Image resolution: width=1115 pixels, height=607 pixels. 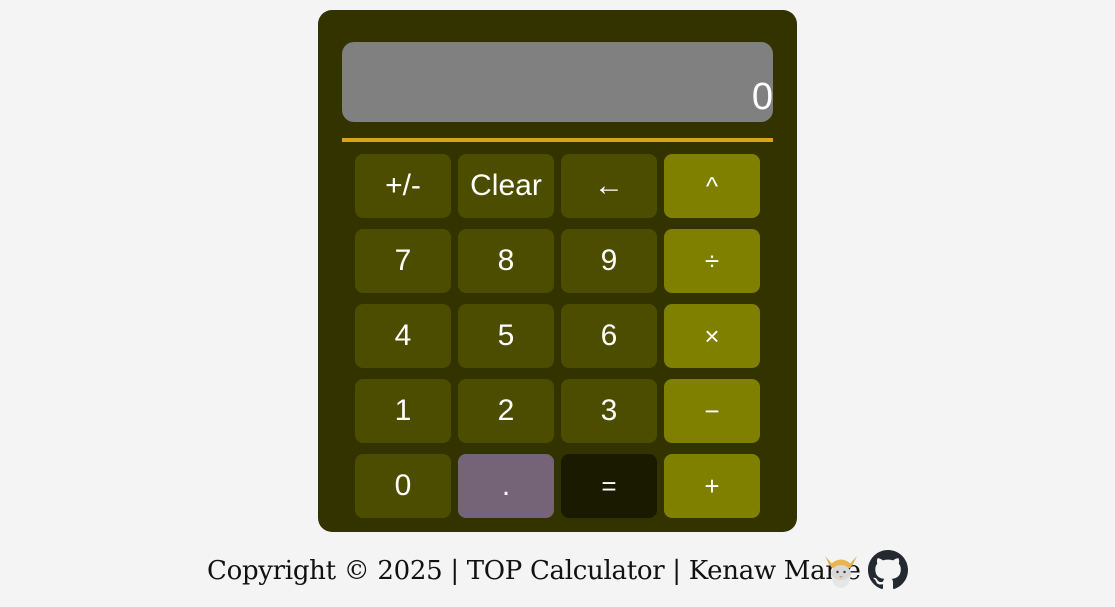 I want to click on digit-9-button: 9, so click(x=609, y=261).